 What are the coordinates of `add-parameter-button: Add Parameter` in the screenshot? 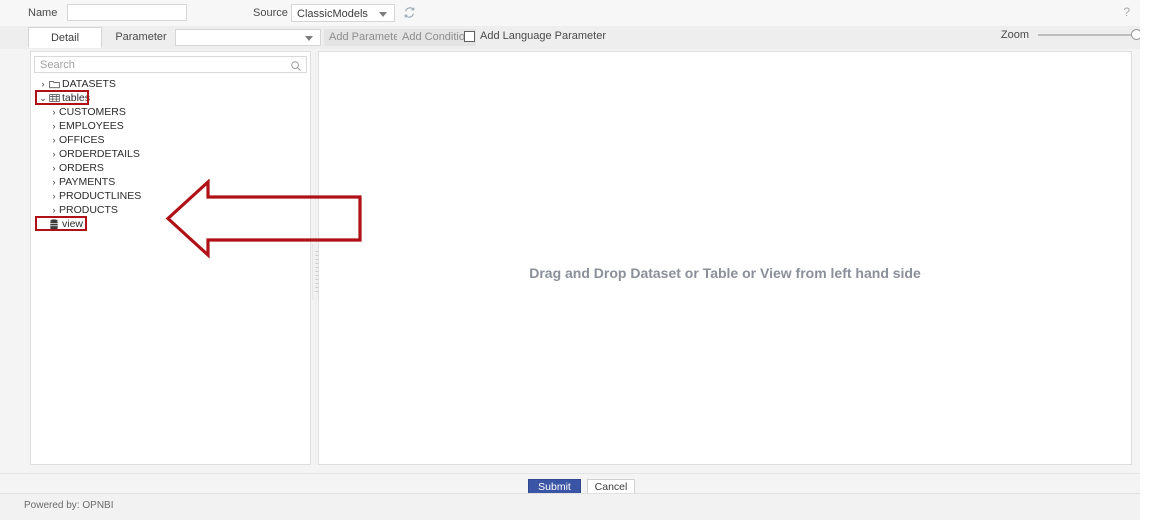 It's located at (366, 37).